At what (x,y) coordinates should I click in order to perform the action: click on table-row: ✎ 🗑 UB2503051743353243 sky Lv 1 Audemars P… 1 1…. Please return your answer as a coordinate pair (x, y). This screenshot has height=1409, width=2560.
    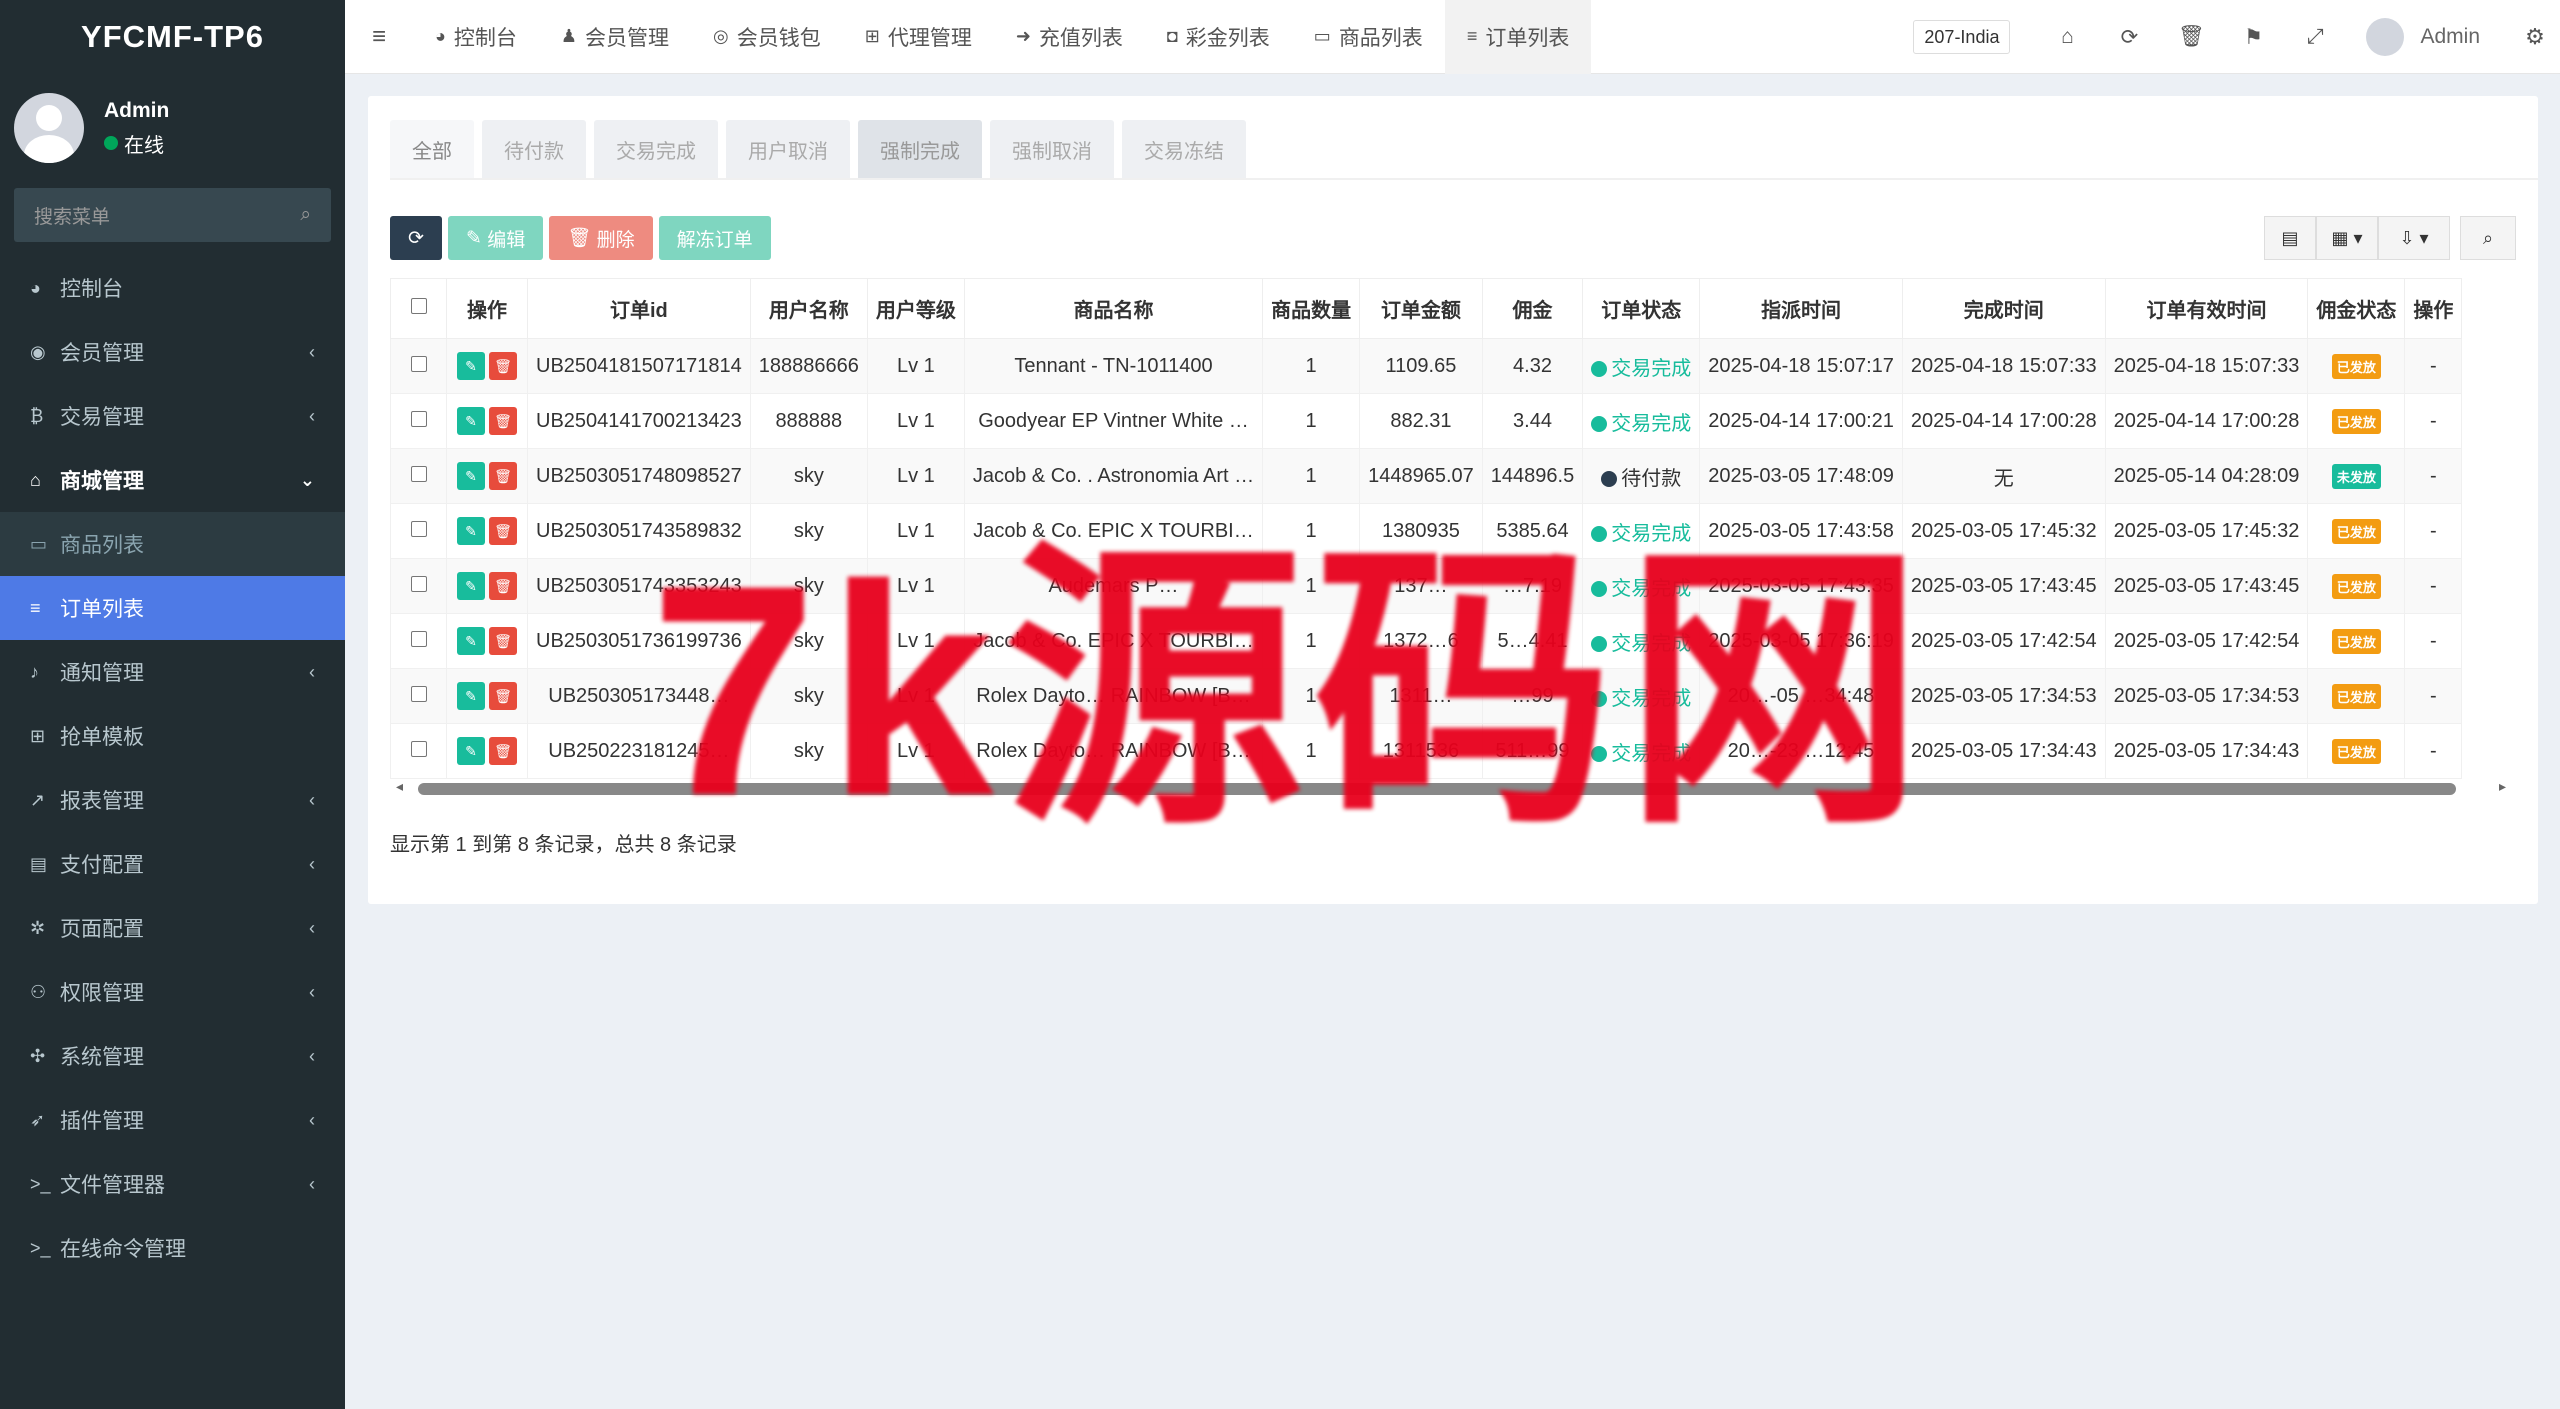
    Looking at the image, I should click on (1426, 586).